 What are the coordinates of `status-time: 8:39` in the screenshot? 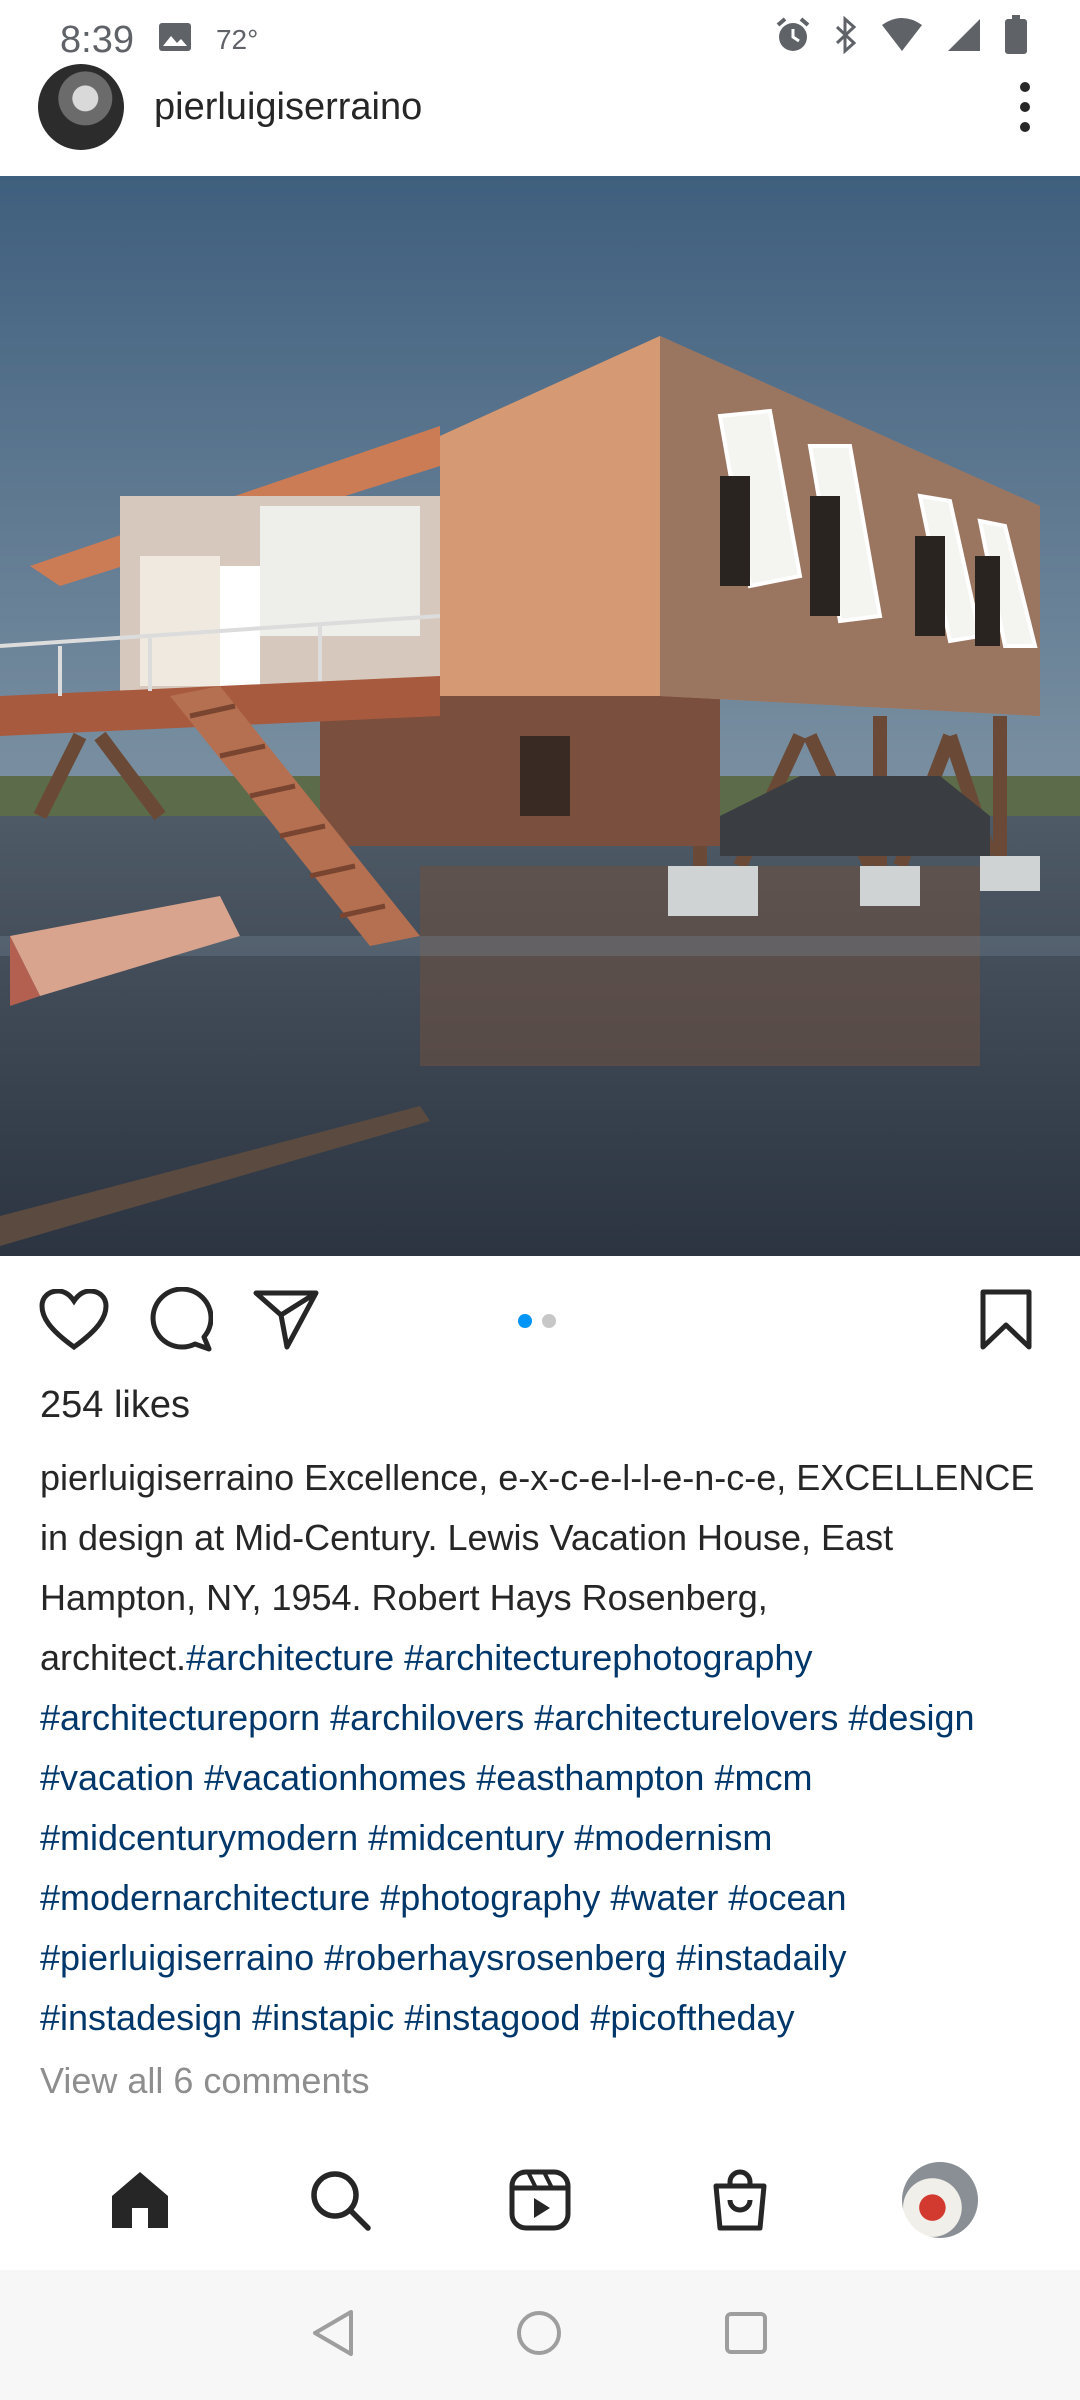 It's located at (97, 39).